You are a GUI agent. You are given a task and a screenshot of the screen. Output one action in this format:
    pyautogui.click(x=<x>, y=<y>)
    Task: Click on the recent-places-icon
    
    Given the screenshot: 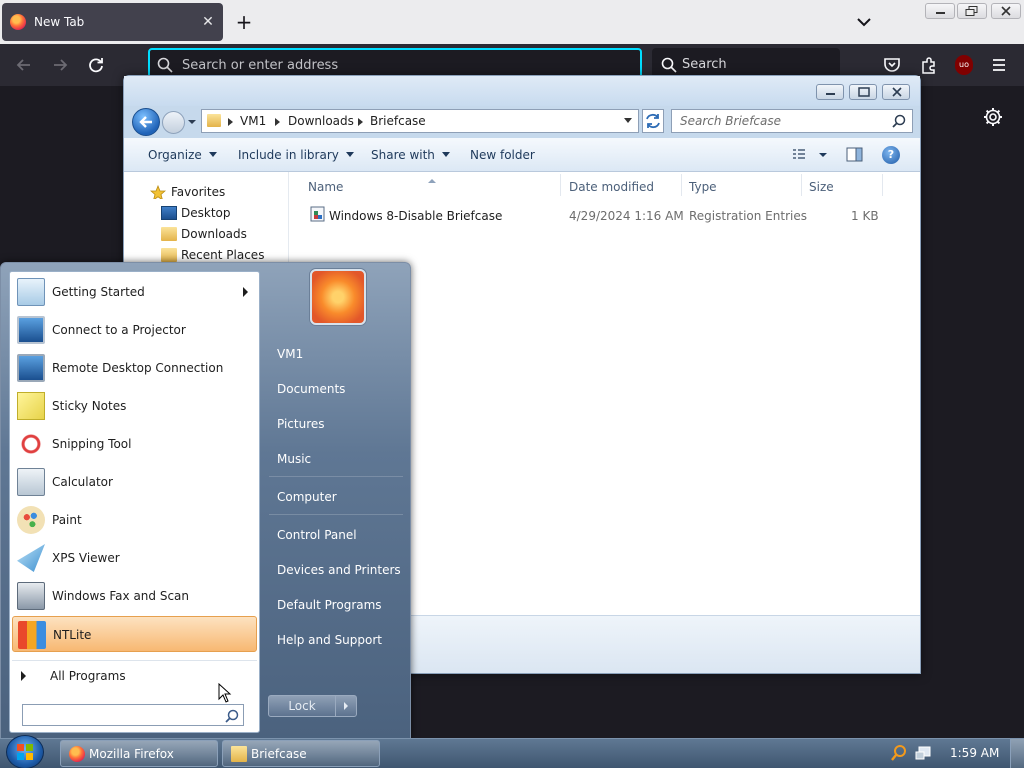 What is the action you would take?
    pyautogui.click(x=169, y=255)
    